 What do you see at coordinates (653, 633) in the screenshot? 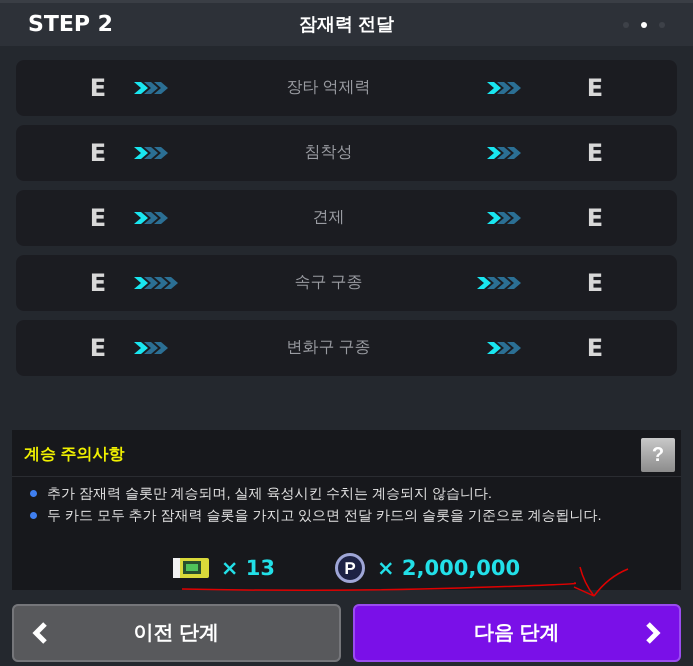
I see `chevron-right-icon` at bounding box center [653, 633].